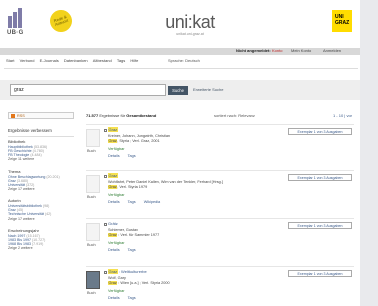 This screenshot has height=306, width=378. Describe the element at coordinates (332, 51) in the screenshot. I see `anmelden-link: Anmelden` at that location.